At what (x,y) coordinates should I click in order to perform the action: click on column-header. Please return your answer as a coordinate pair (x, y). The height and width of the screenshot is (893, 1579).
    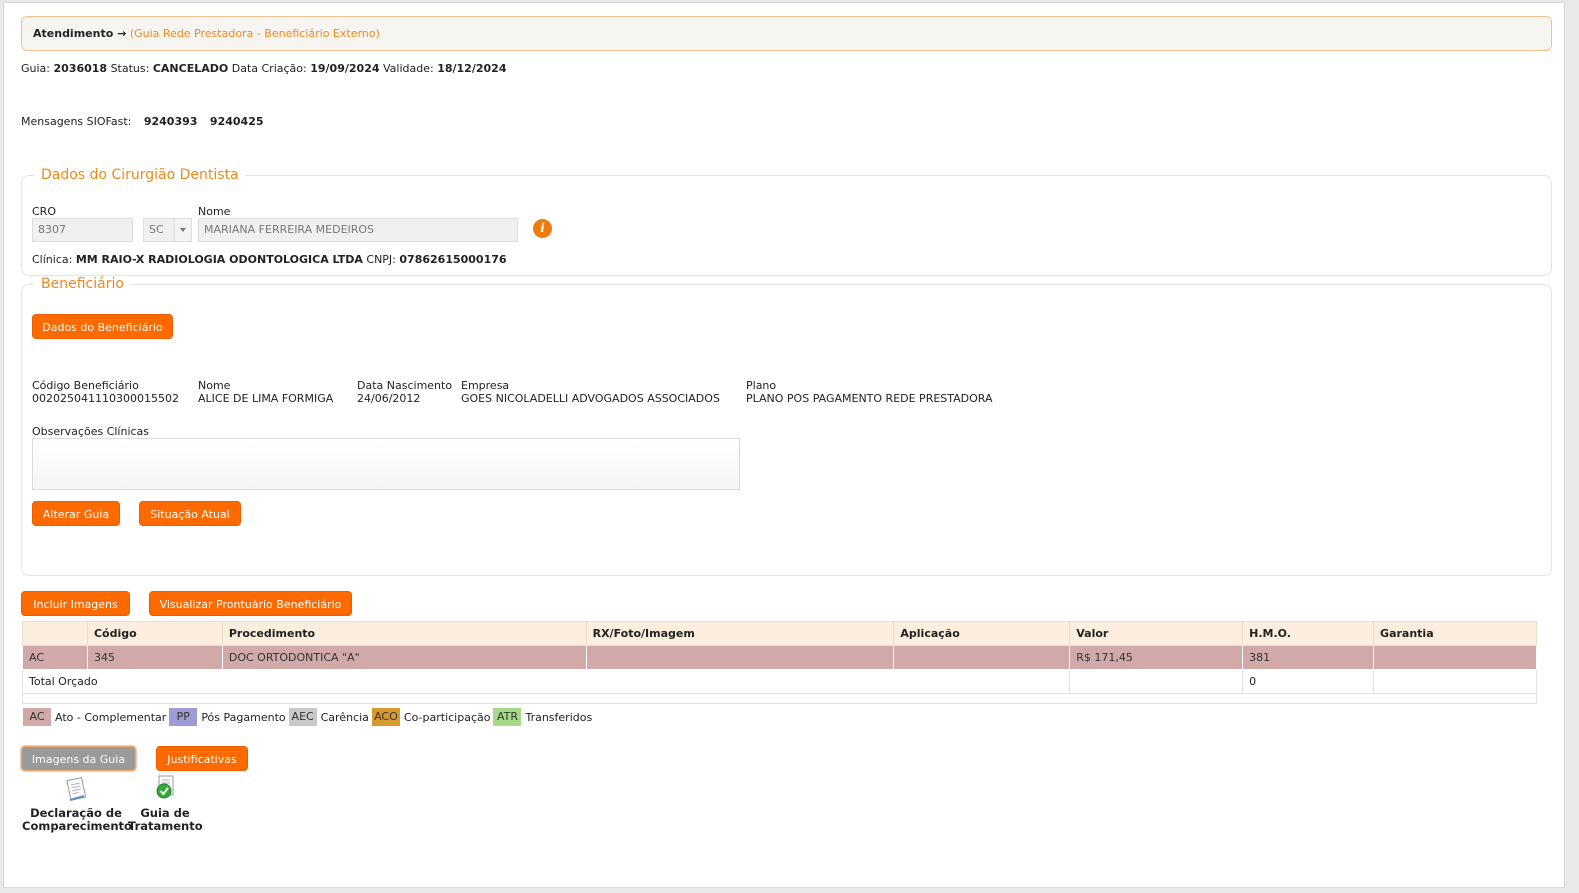
    Looking at the image, I should click on (55, 633).